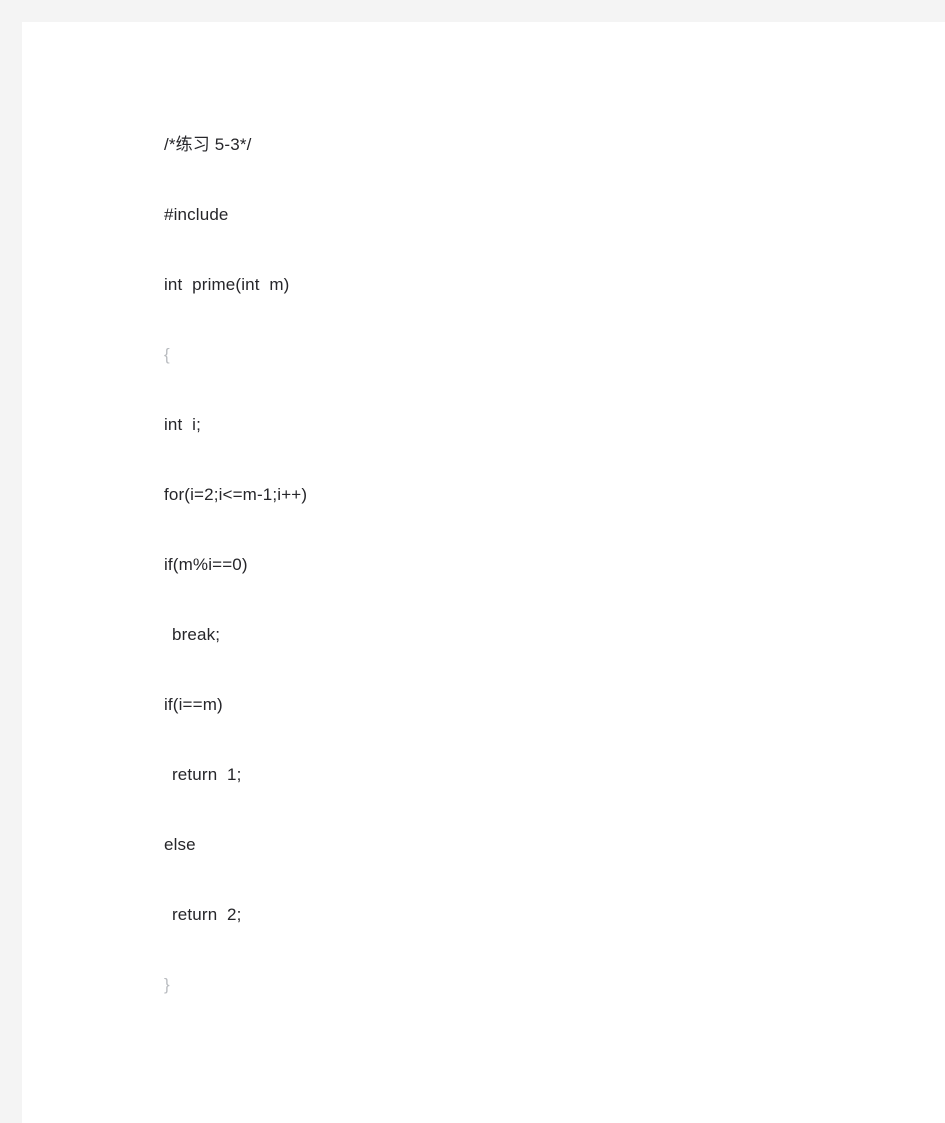 The width and height of the screenshot is (945, 1123). Describe the element at coordinates (180, 844) in the screenshot. I see `code-line: else` at that location.